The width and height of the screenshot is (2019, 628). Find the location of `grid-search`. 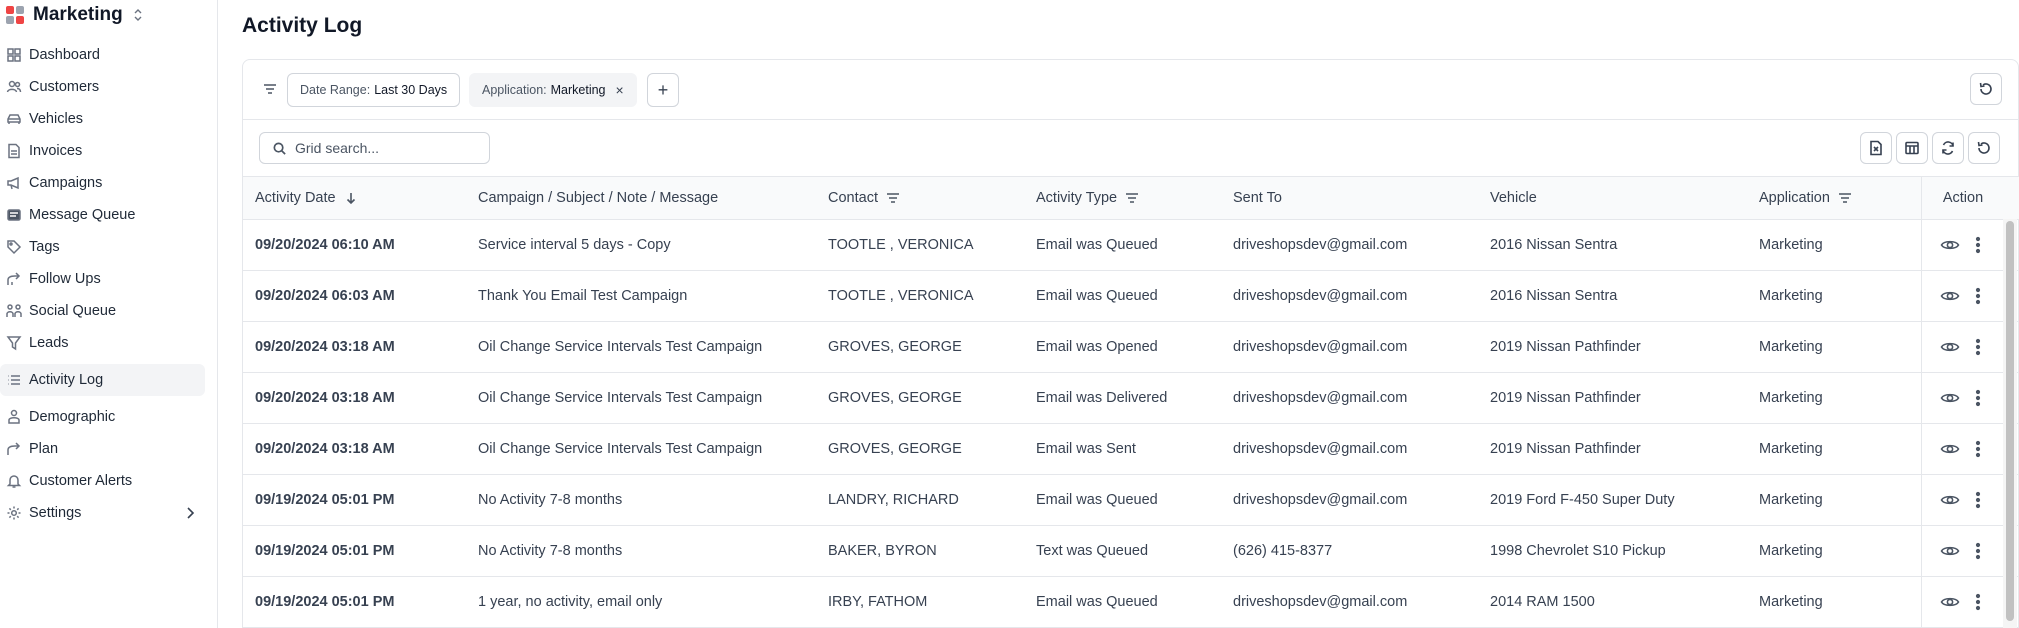

grid-search is located at coordinates (374, 148).